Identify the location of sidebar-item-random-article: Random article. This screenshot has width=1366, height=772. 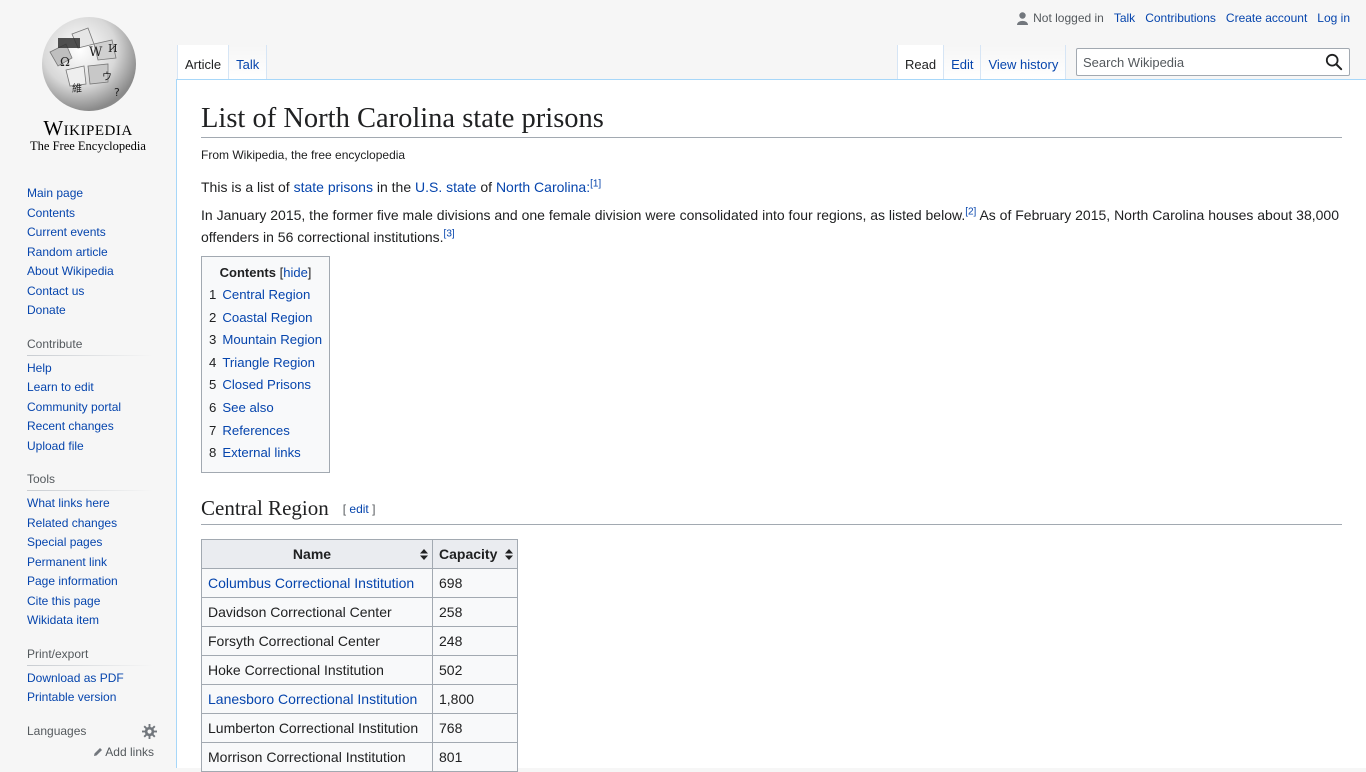
(67, 252).